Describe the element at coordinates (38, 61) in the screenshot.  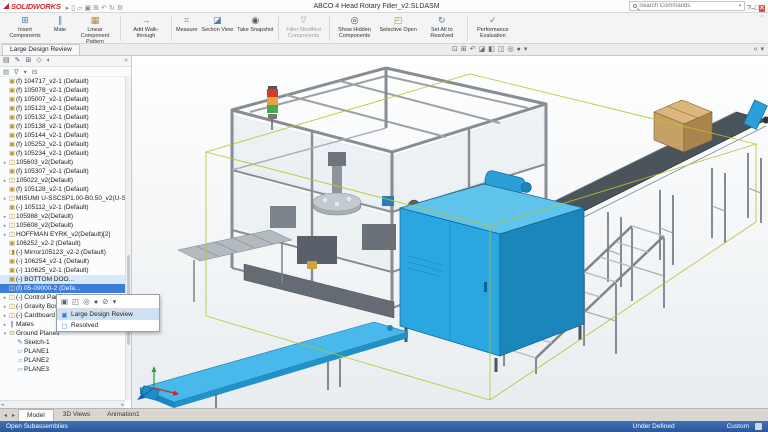
I see `dimxpertmanager-tab-icon: ◇` at that location.